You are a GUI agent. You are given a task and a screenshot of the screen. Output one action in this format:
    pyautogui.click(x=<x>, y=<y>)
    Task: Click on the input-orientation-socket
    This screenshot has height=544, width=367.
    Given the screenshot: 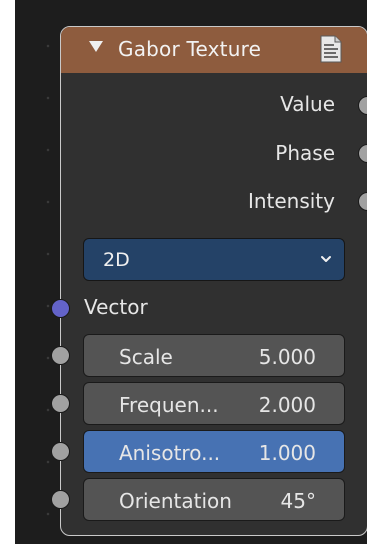 What is the action you would take?
    pyautogui.click(x=60, y=499)
    